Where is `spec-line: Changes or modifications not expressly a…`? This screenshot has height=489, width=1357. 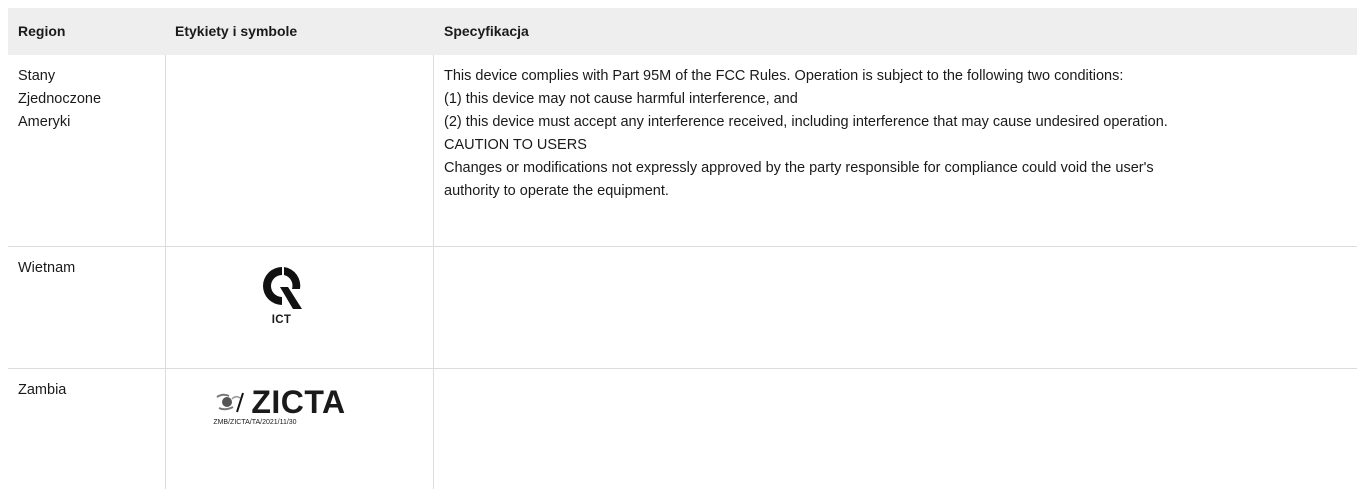 spec-line: Changes or modifications not expressly a… is located at coordinates (799, 168).